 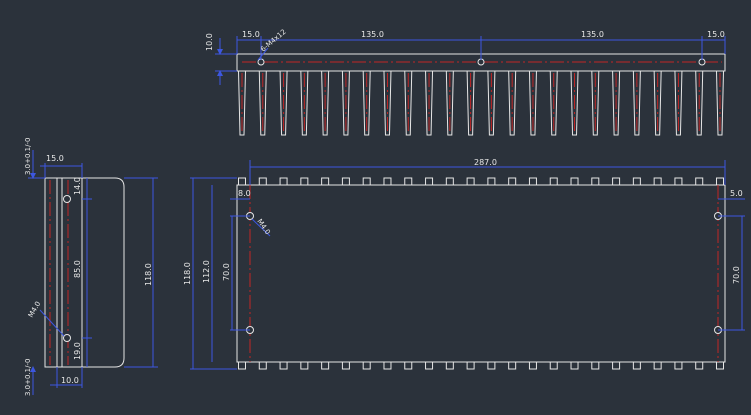 I want to click on plate-hole-label: M4.0, so click(x=263, y=227).